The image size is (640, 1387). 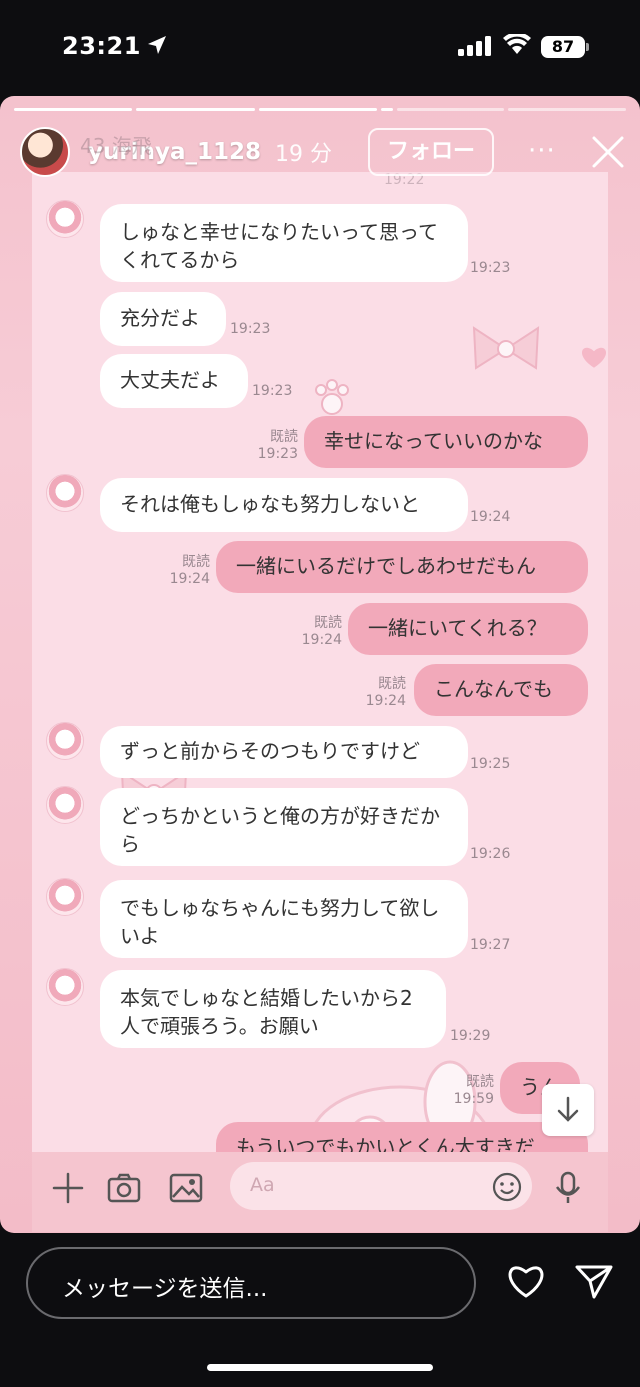 I want to click on wifi-icon, so click(x=517, y=44).